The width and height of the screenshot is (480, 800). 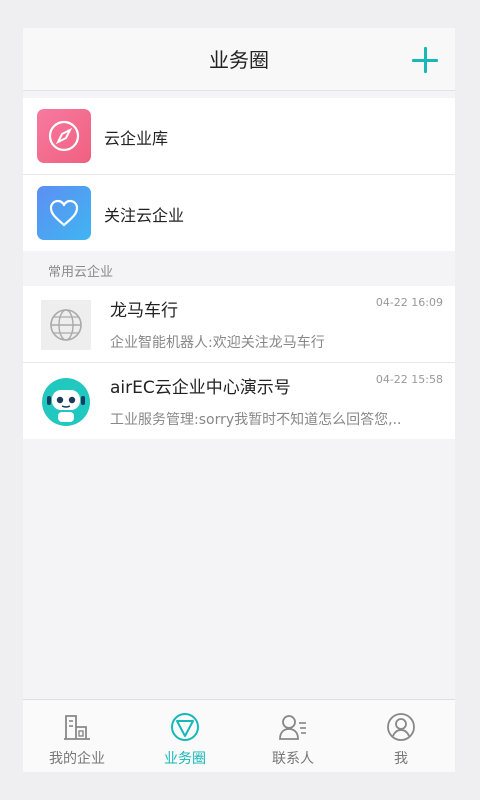 What do you see at coordinates (293, 727) in the screenshot?
I see `contacts-icon` at bounding box center [293, 727].